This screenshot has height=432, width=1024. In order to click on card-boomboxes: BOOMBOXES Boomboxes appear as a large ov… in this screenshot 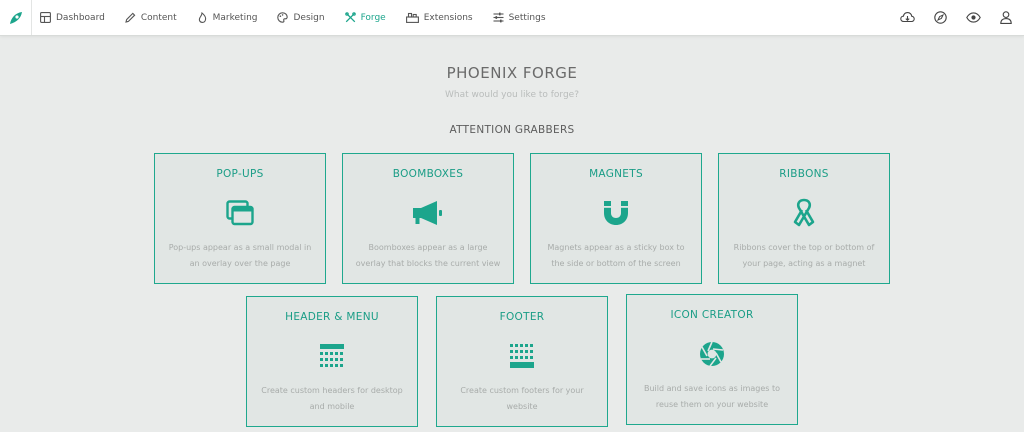, I will do `click(428, 218)`.